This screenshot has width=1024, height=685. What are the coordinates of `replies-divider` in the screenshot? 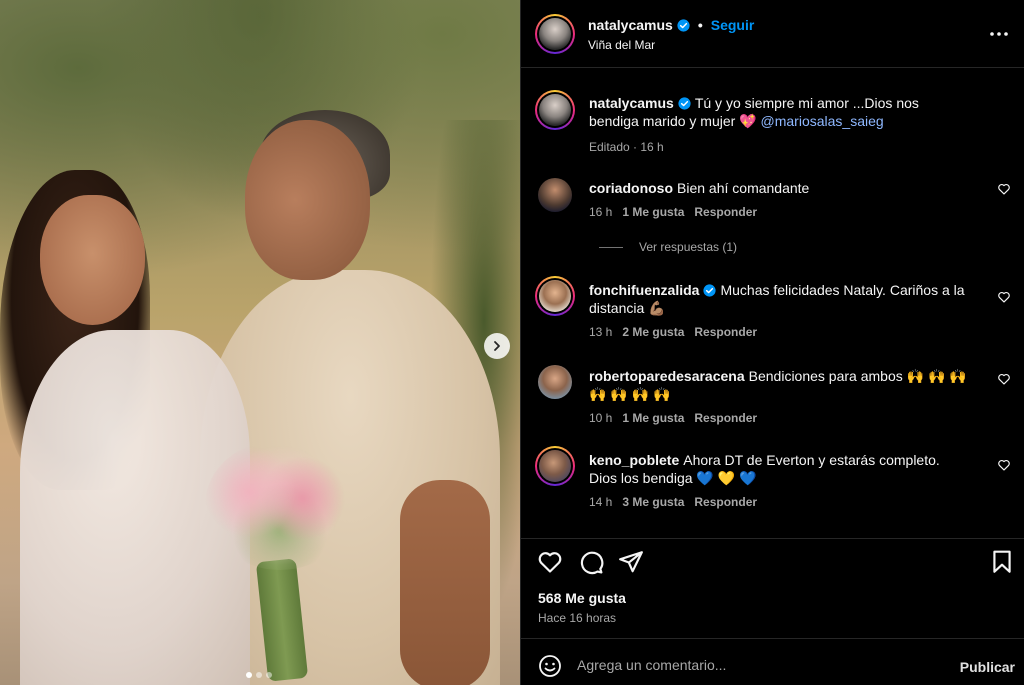 It's located at (611, 247).